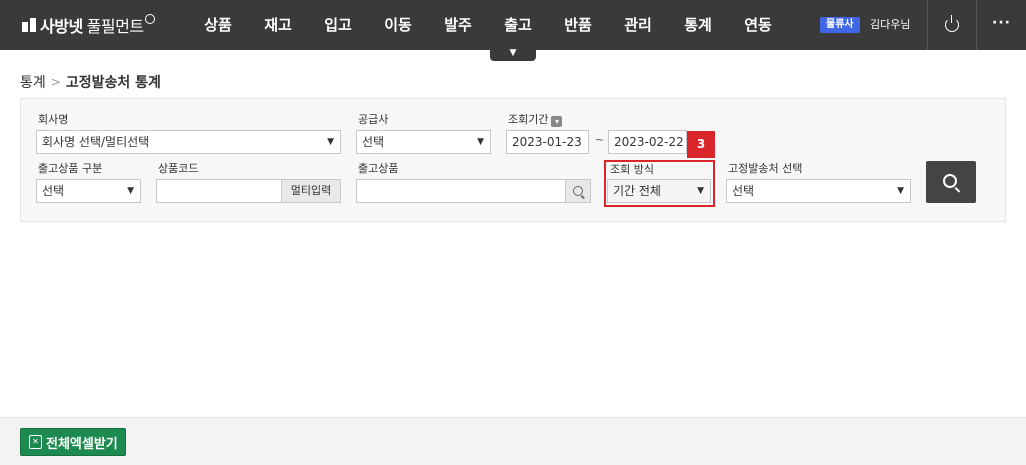  What do you see at coordinates (632, 169) in the screenshot?
I see `query-method-label: 조회 방식` at bounding box center [632, 169].